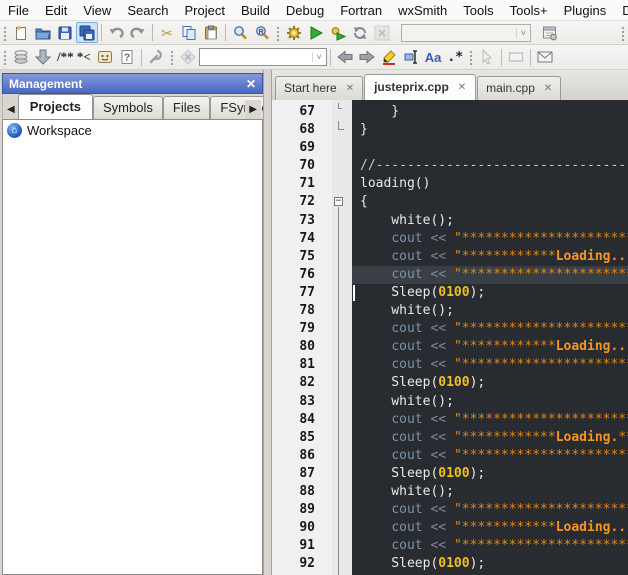 Image resolution: width=628 pixels, height=575 pixels. What do you see at coordinates (338, 202) in the screenshot?
I see `fold-collapse-box: −` at bounding box center [338, 202].